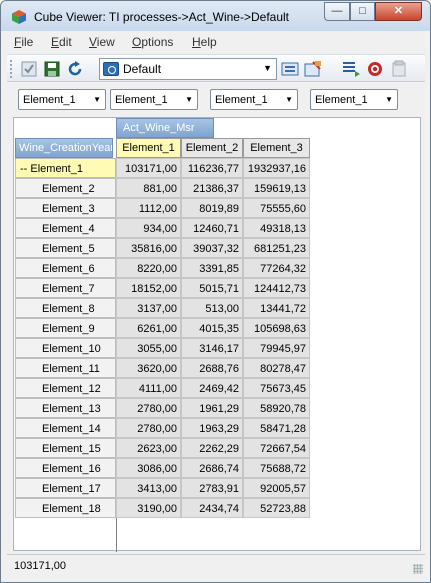  What do you see at coordinates (154, 99) in the screenshot?
I see `dimension-selector-2: Element_1 ▼` at bounding box center [154, 99].